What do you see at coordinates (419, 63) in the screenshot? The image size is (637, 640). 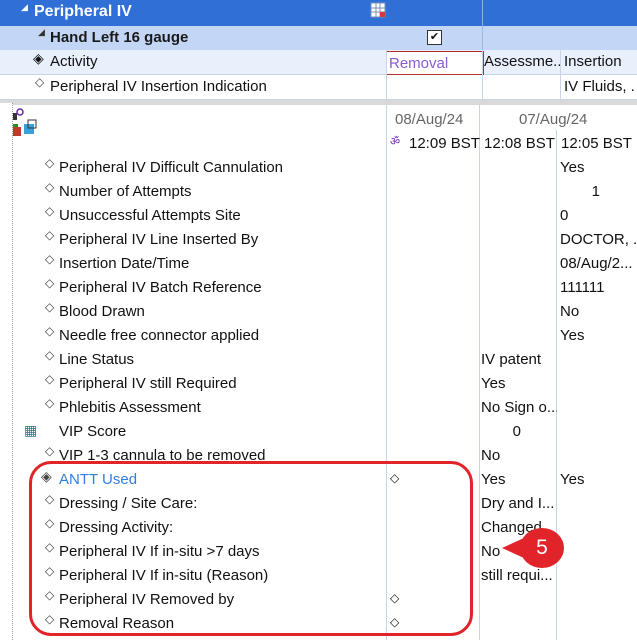 I see `activity-value: Removal` at bounding box center [419, 63].